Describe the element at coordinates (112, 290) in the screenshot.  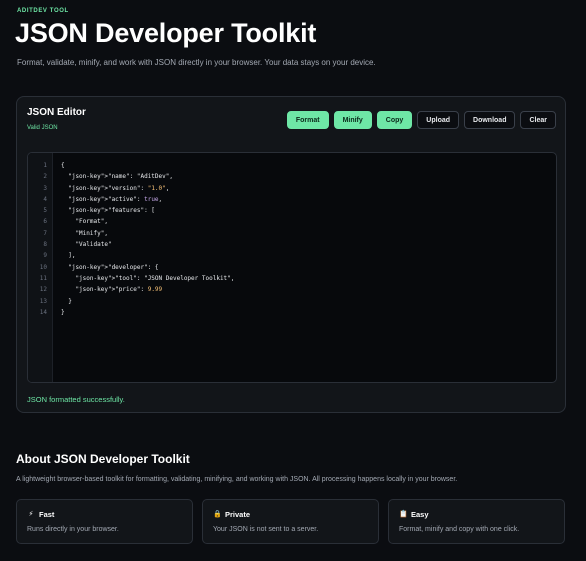
I see `code-line: "json-key">"price": 9.99` at that location.